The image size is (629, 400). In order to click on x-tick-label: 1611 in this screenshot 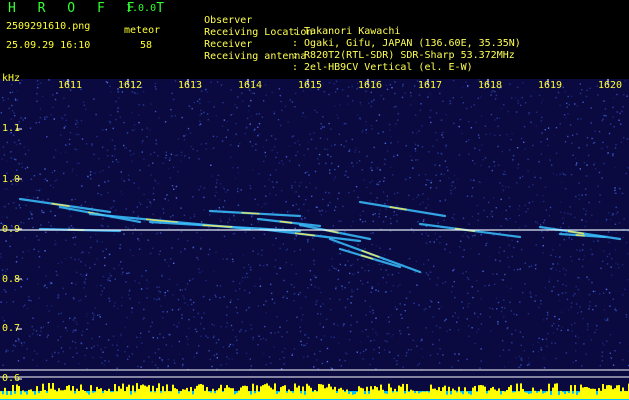, I will do `click(70, 85)`.